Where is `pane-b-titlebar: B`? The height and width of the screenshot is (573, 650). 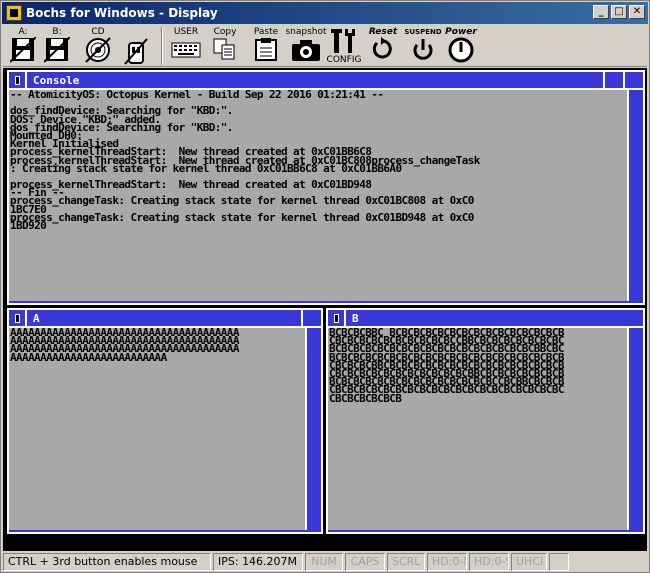
pane-b-titlebar: B is located at coordinates (485, 318).